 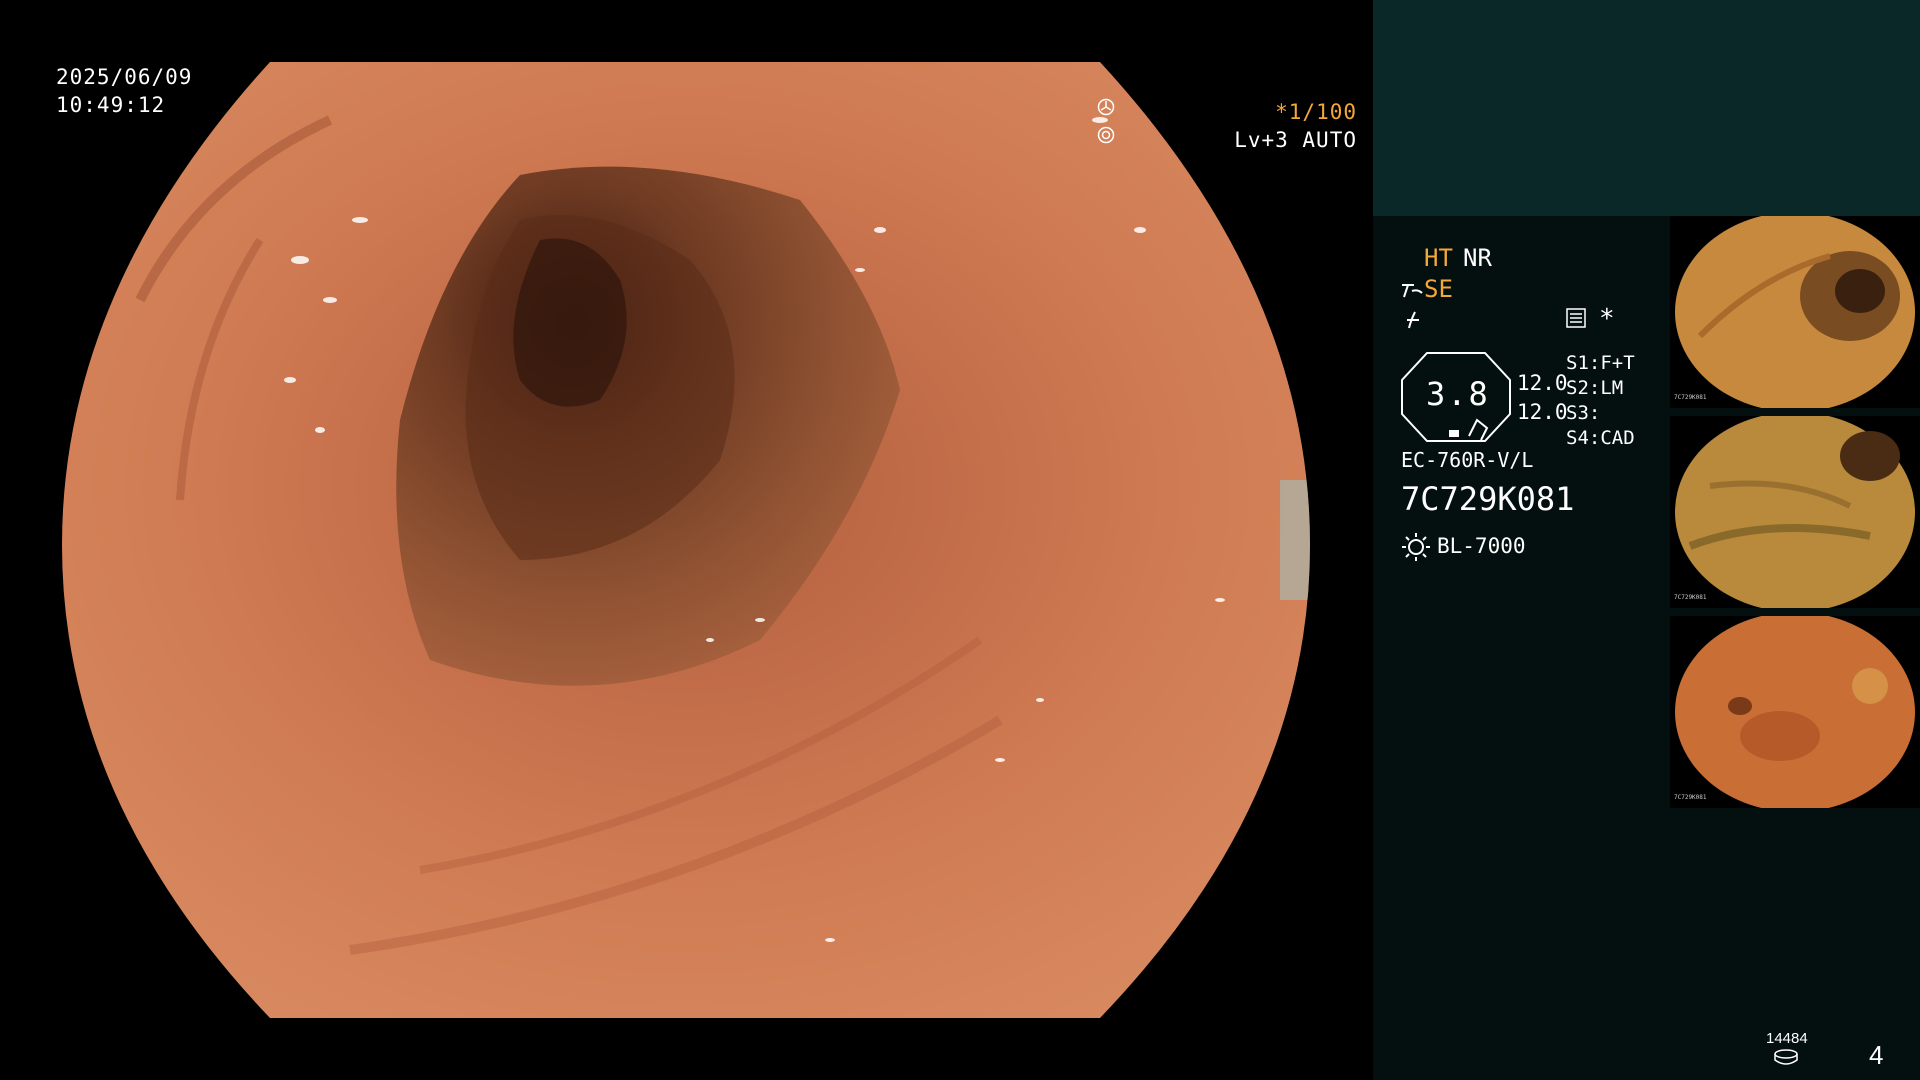 I want to click on ht-label: HT, so click(x=1438, y=258).